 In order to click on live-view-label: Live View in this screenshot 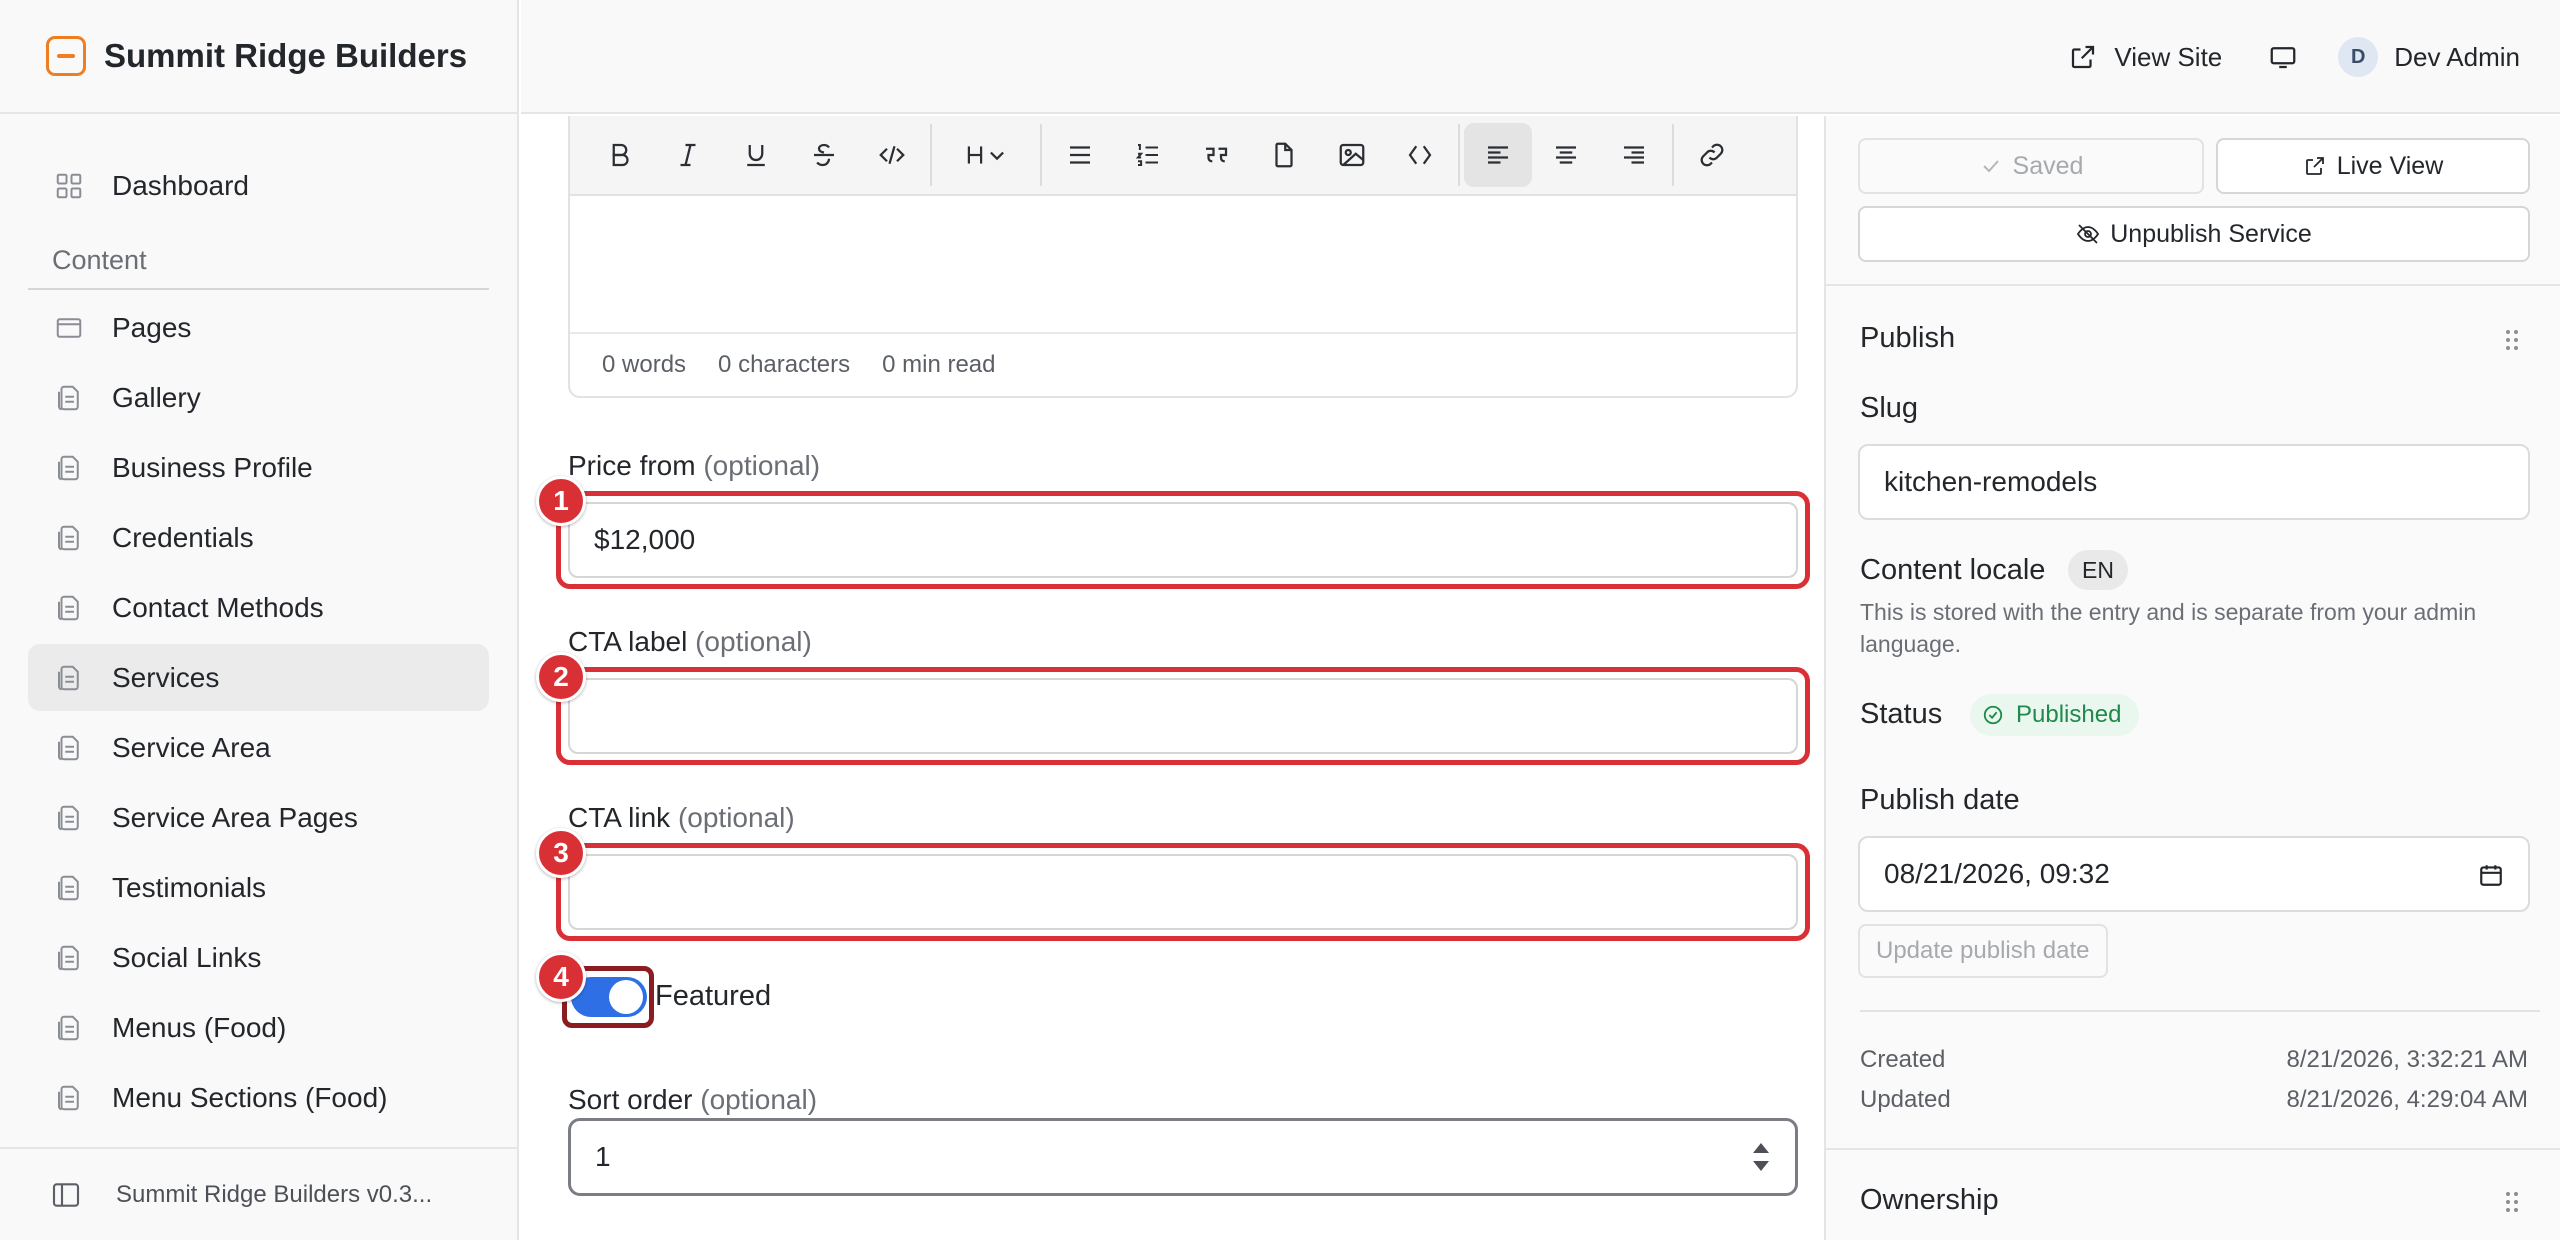, I will do `click(2390, 165)`.